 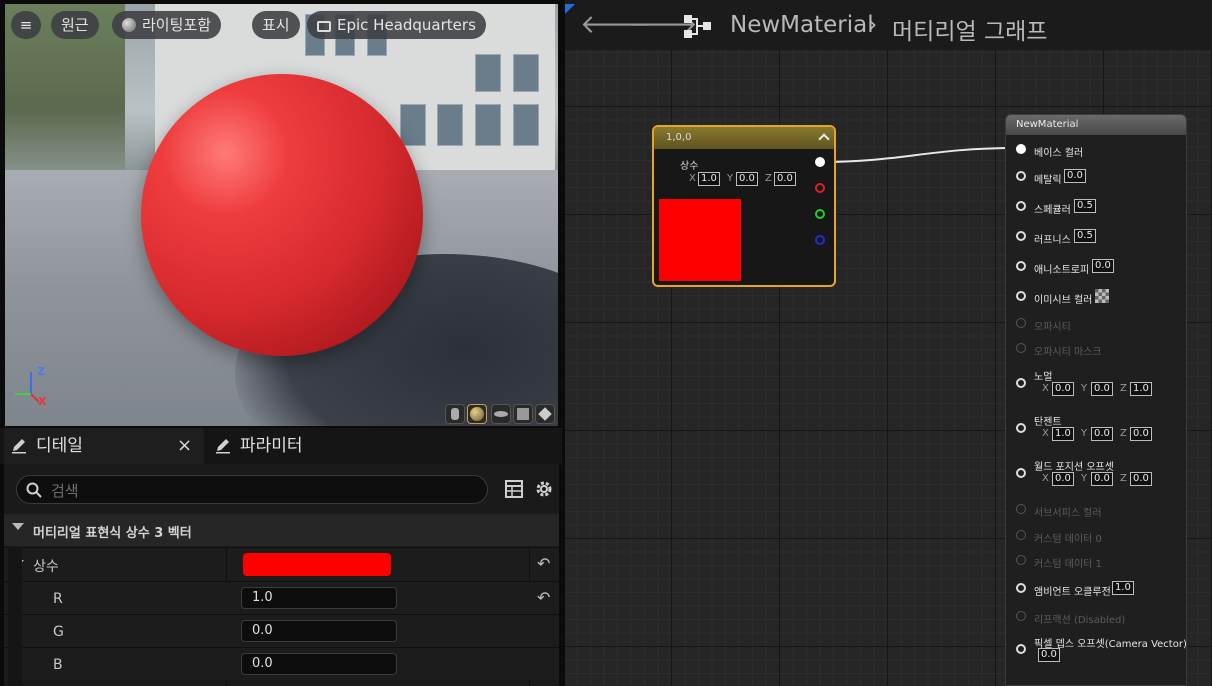 I want to click on input-label: 스페큘러, so click(x=1052, y=210).